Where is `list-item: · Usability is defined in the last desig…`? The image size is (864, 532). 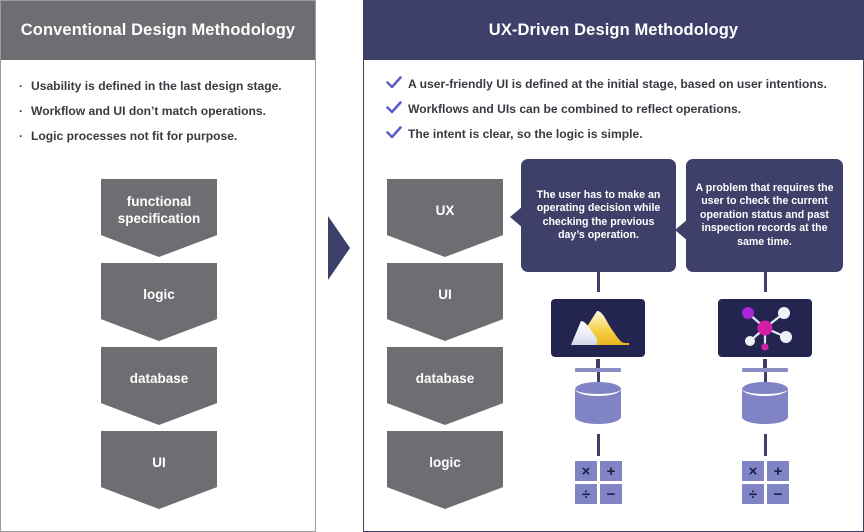 list-item: · Usability is defined in the last desig… is located at coordinates (150, 86).